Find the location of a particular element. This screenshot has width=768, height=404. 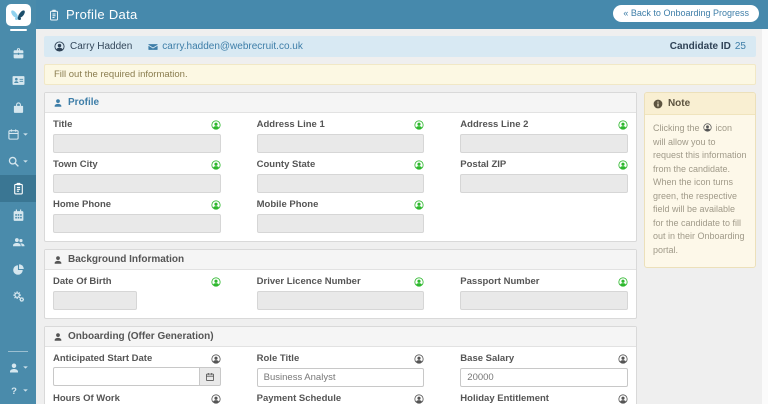

address-line-2-input is located at coordinates (544, 143).